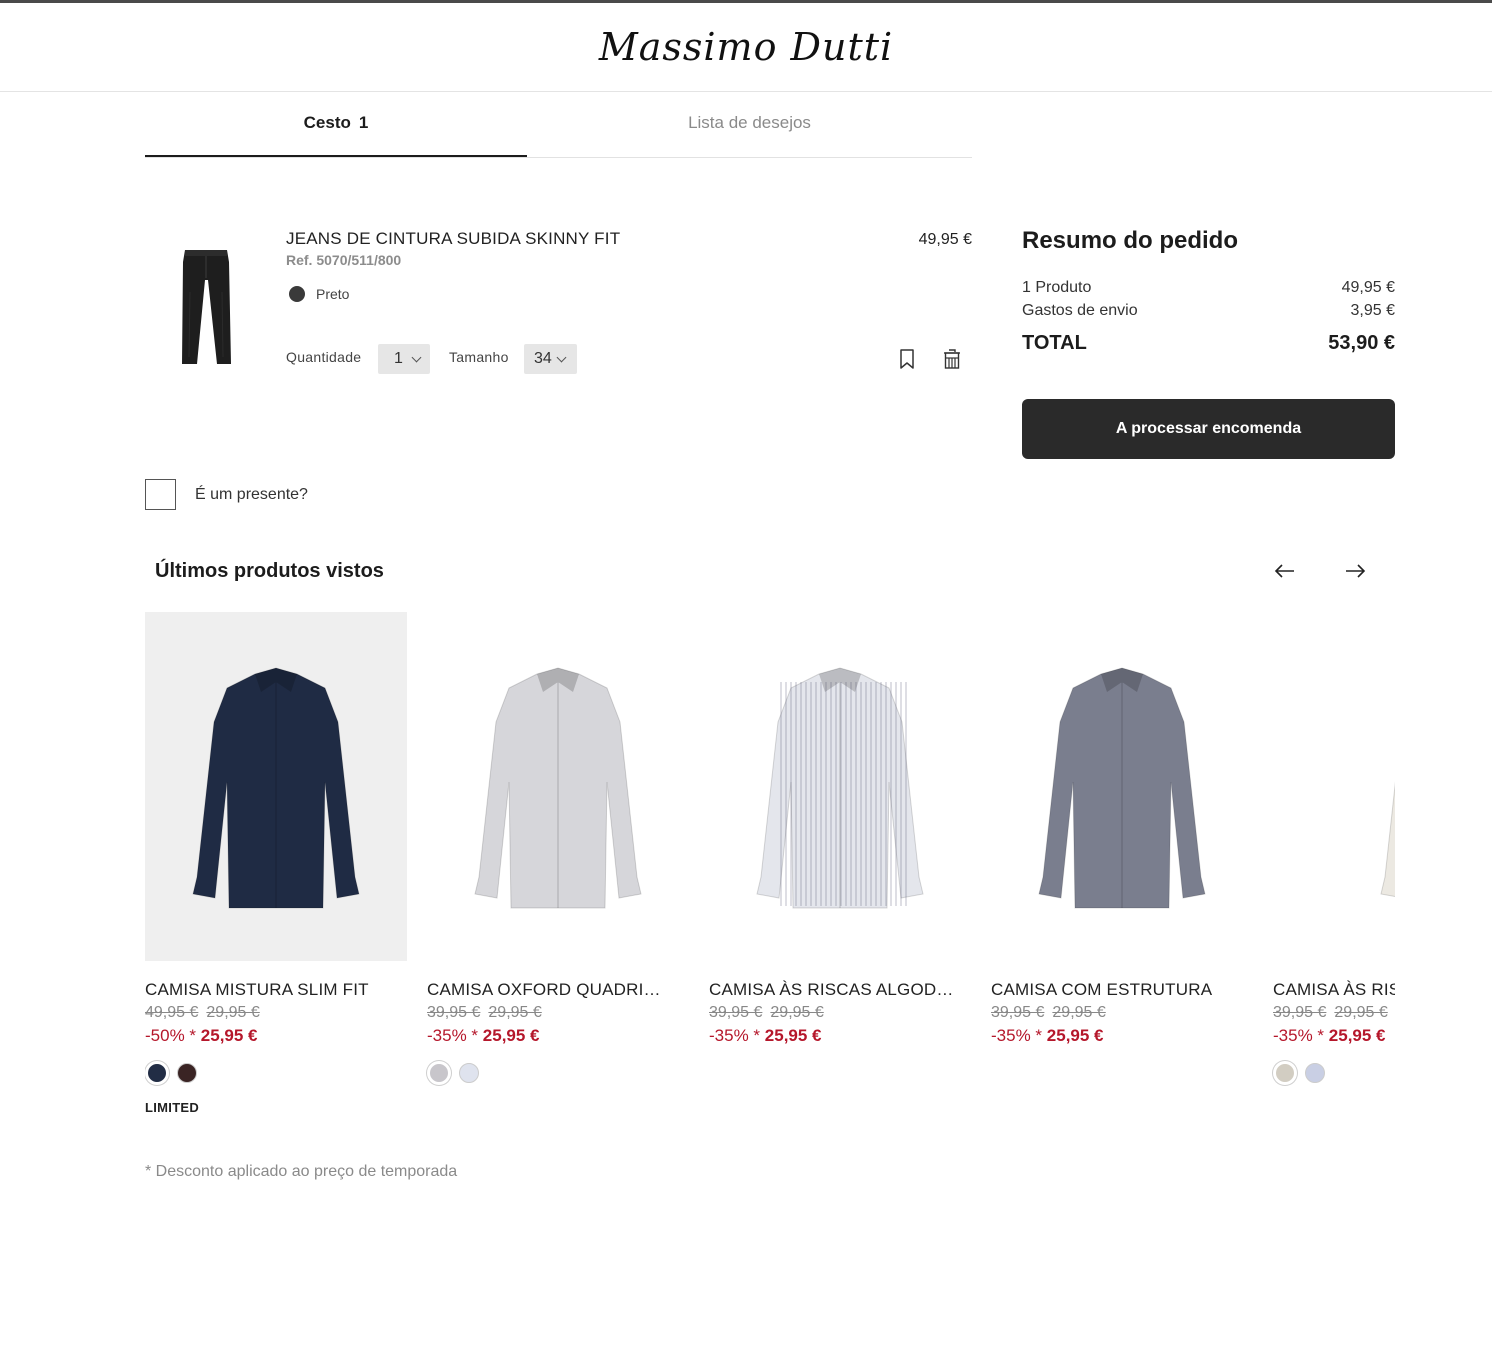 This screenshot has width=1492, height=1347. What do you see at coordinates (269, 571) in the screenshot?
I see `recent-products-title: Últimos produtos vistos` at bounding box center [269, 571].